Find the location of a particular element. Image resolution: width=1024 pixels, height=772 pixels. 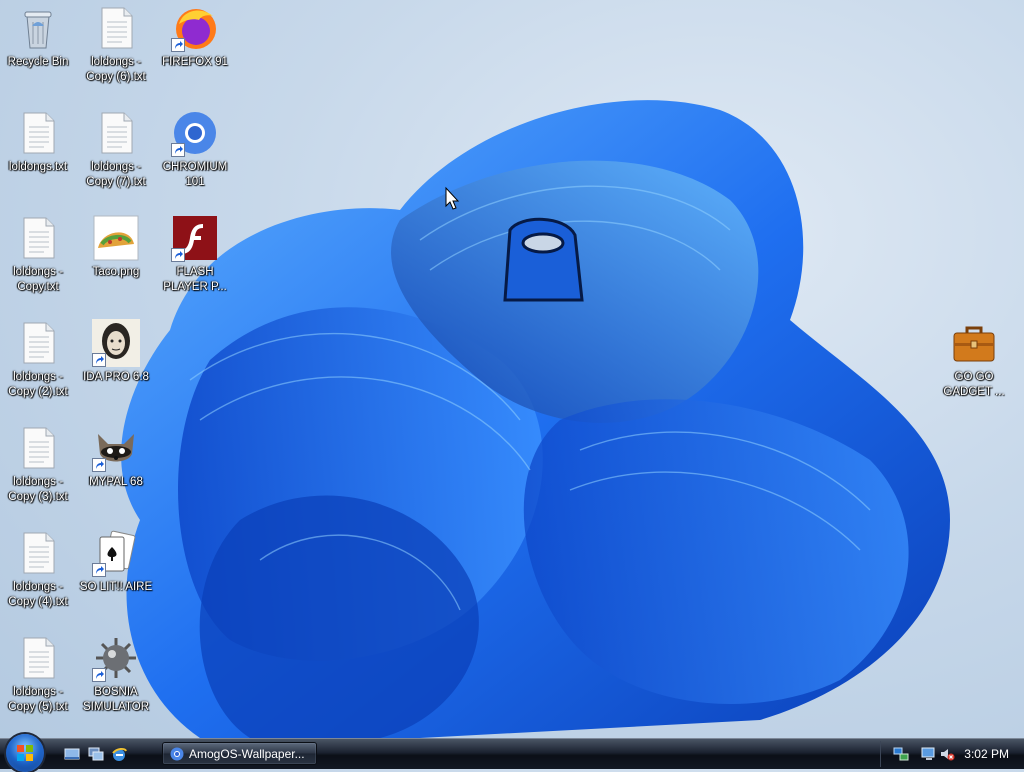

desktop-icon-label: loldongs - Copy (4).txt is located at coordinates (38, 594).